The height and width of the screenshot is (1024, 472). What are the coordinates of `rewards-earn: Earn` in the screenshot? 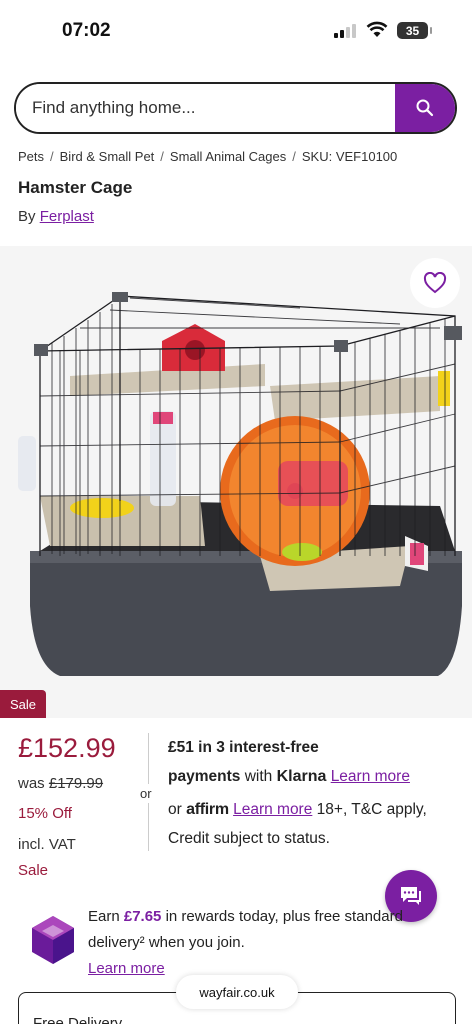 It's located at (104, 916).